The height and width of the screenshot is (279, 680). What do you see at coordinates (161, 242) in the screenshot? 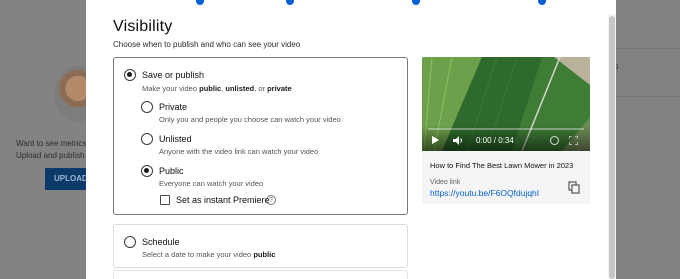
I see `schedule-label: Schedule` at bounding box center [161, 242].